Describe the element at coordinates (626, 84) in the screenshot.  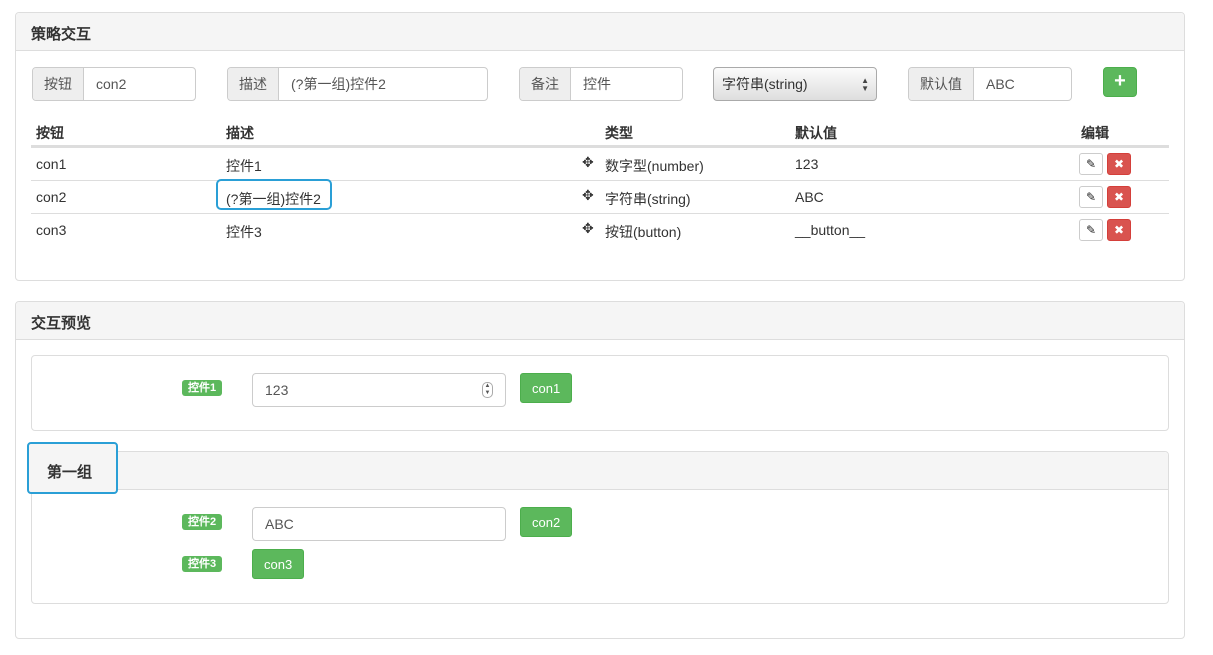
I see `note-input: 控件` at that location.